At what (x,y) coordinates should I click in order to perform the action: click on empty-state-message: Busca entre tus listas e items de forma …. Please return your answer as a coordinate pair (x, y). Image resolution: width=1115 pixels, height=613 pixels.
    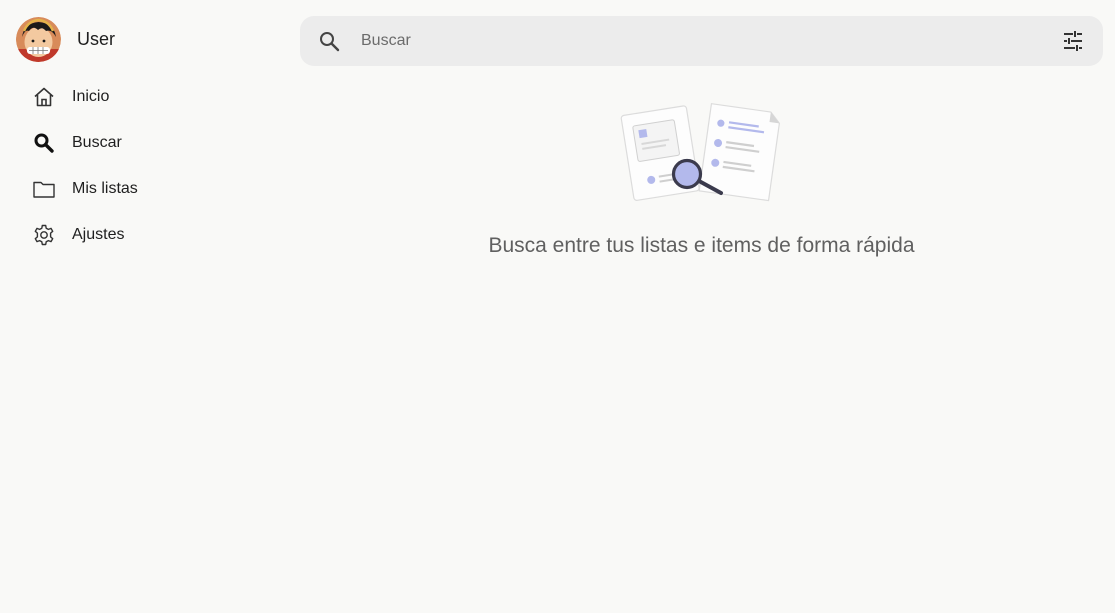
    Looking at the image, I should click on (701, 245).